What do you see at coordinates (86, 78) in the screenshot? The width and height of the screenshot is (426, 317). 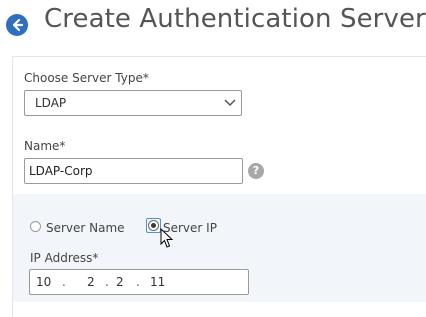 I see `server-type-label: Choose Server Type*` at bounding box center [86, 78].